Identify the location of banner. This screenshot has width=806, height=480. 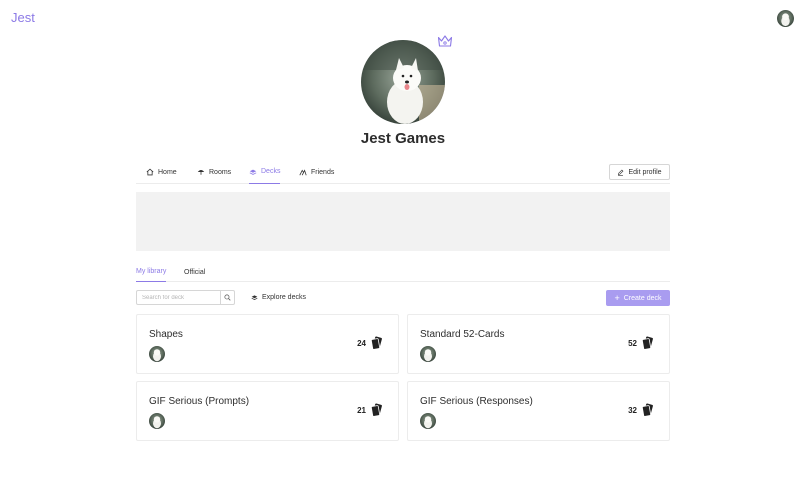
(403, 221).